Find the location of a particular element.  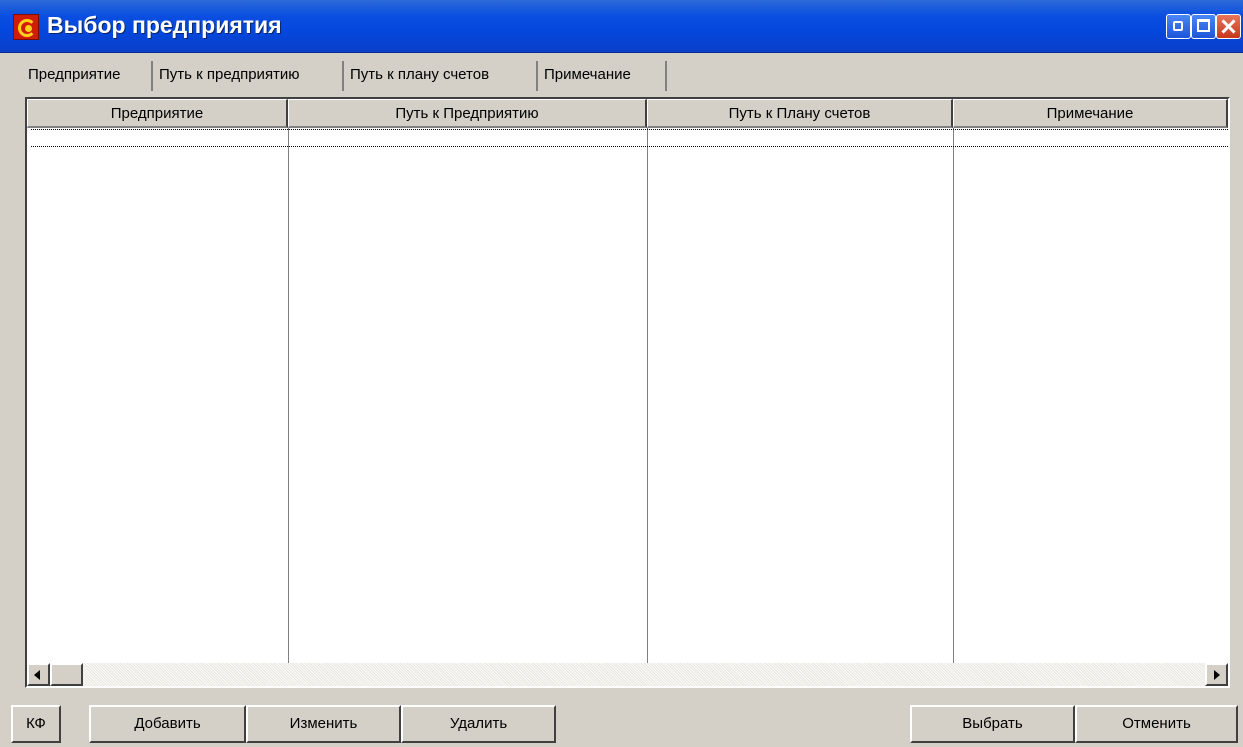

cancel-button: Отменить is located at coordinates (1156, 724).